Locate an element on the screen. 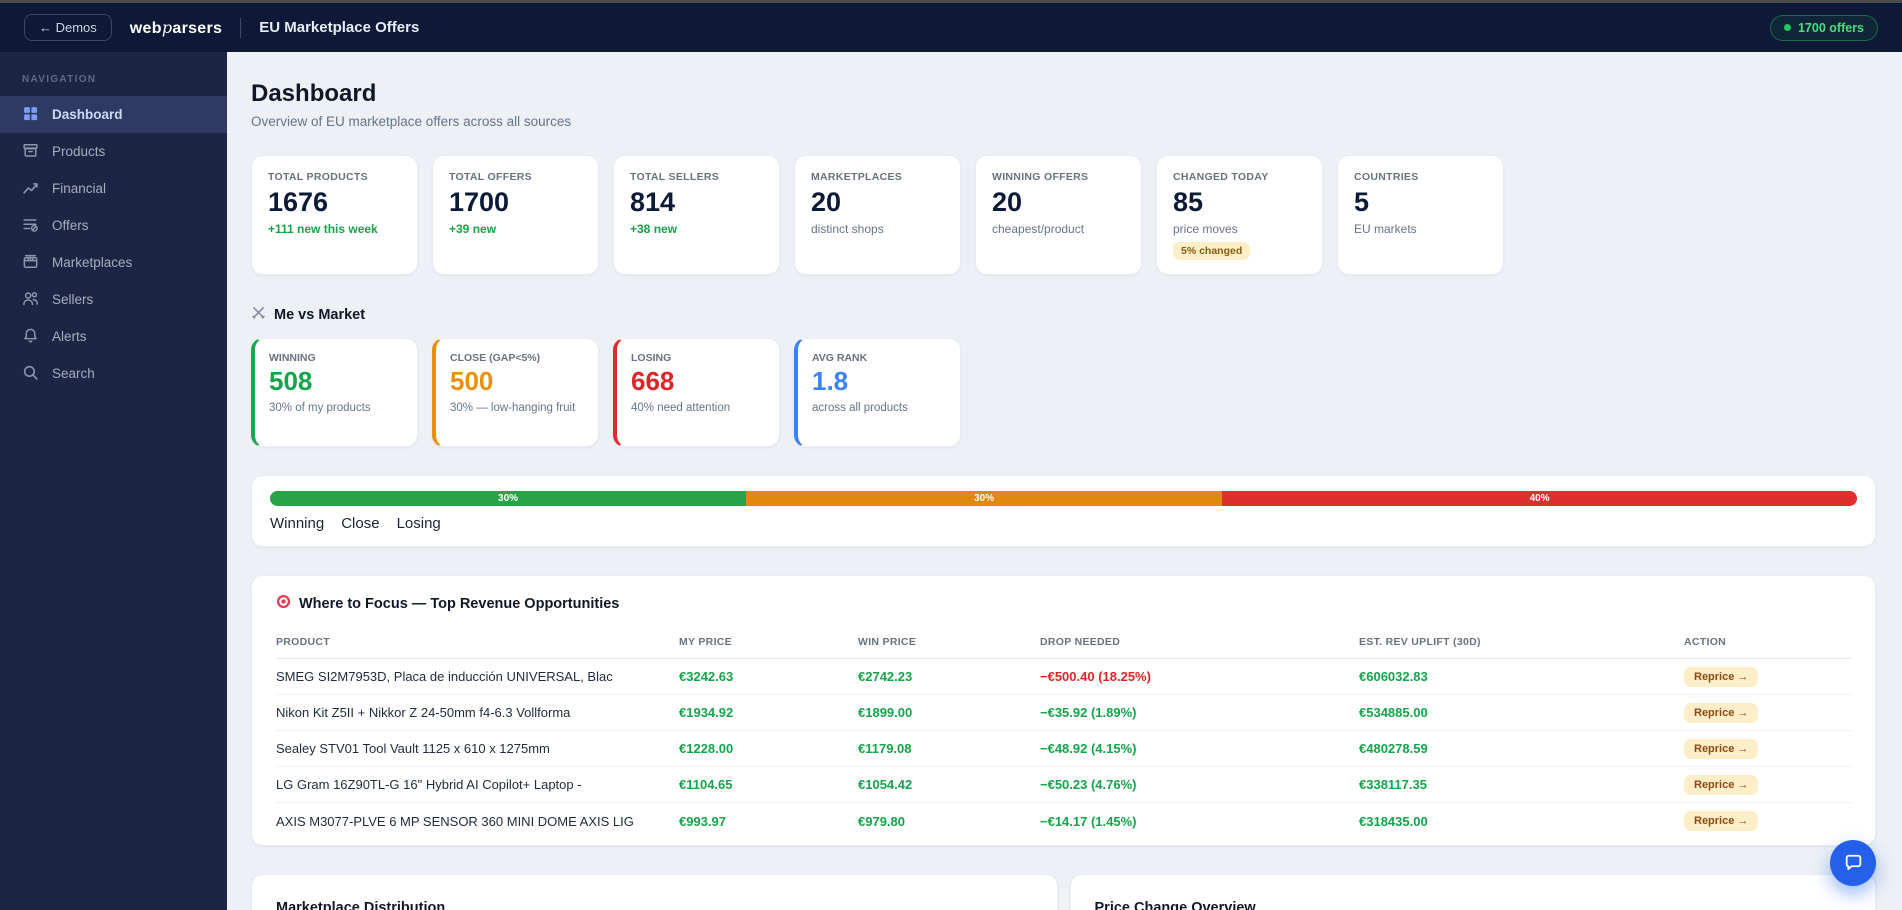 This screenshot has width=1902, height=910. price-change-overview-card: Price Change Overview is located at coordinates (1472, 892).